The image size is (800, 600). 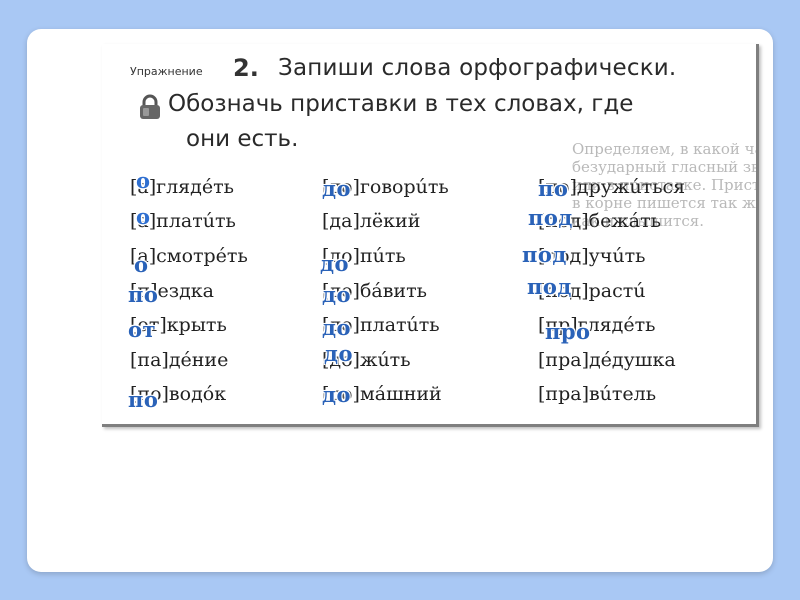 What do you see at coordinates (143, 180) in the screenshot?
I see `answer-badge-c1-1: о` at bounding box center [143, 180].